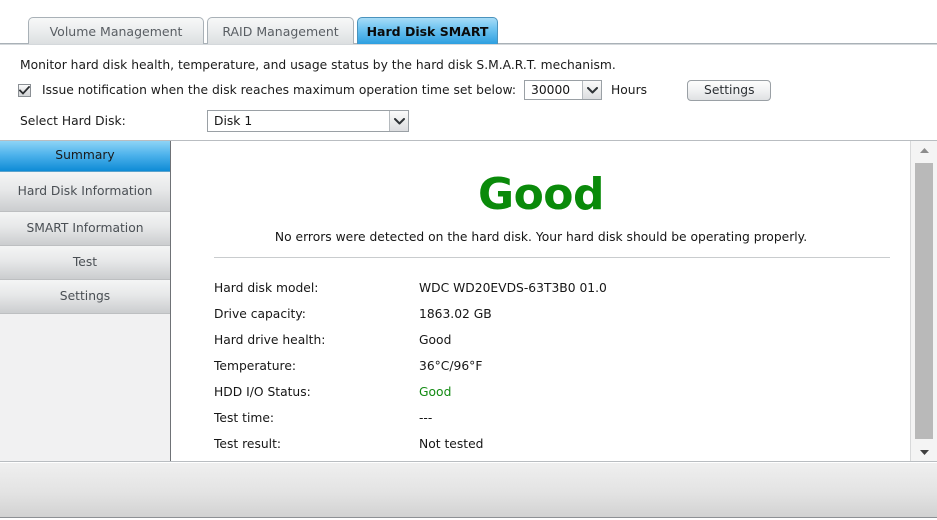 This screenshot has height=520, width=937. I want to click on tab-label: RAID Management, so click(280, 31).